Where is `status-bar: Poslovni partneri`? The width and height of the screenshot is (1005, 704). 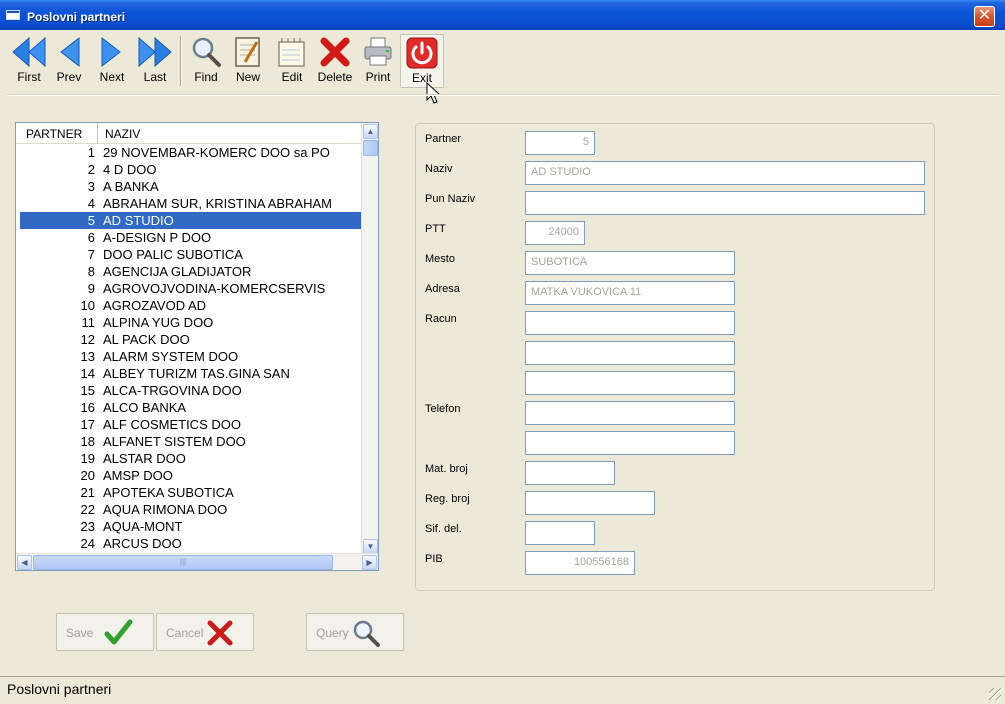 status-bar: Poslovni partneri is located at coordinates (502, 690).